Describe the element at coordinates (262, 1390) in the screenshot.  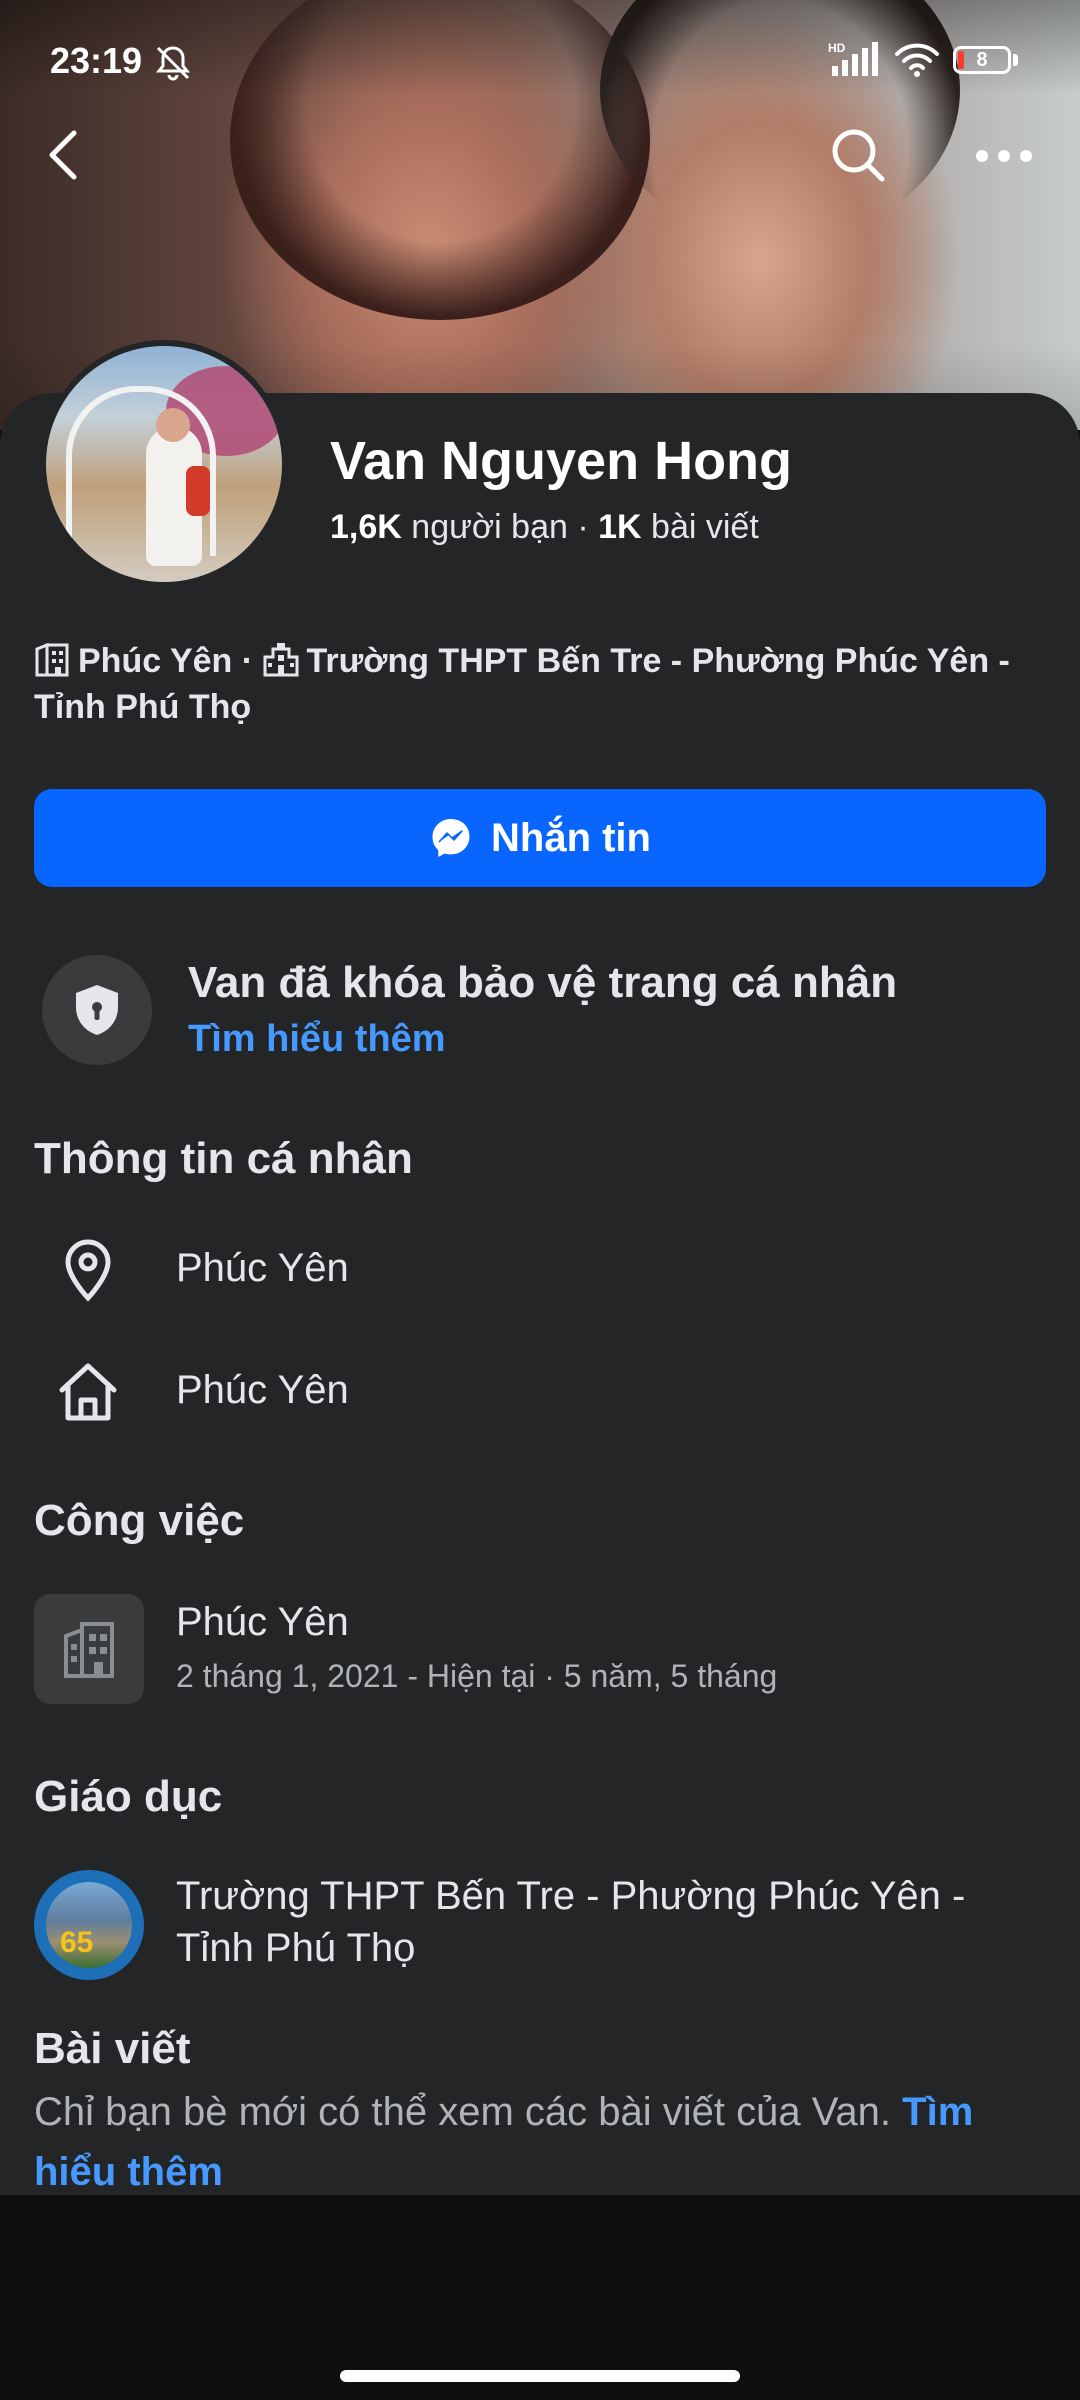
I see `hometown: Phúc Yên` at that location.